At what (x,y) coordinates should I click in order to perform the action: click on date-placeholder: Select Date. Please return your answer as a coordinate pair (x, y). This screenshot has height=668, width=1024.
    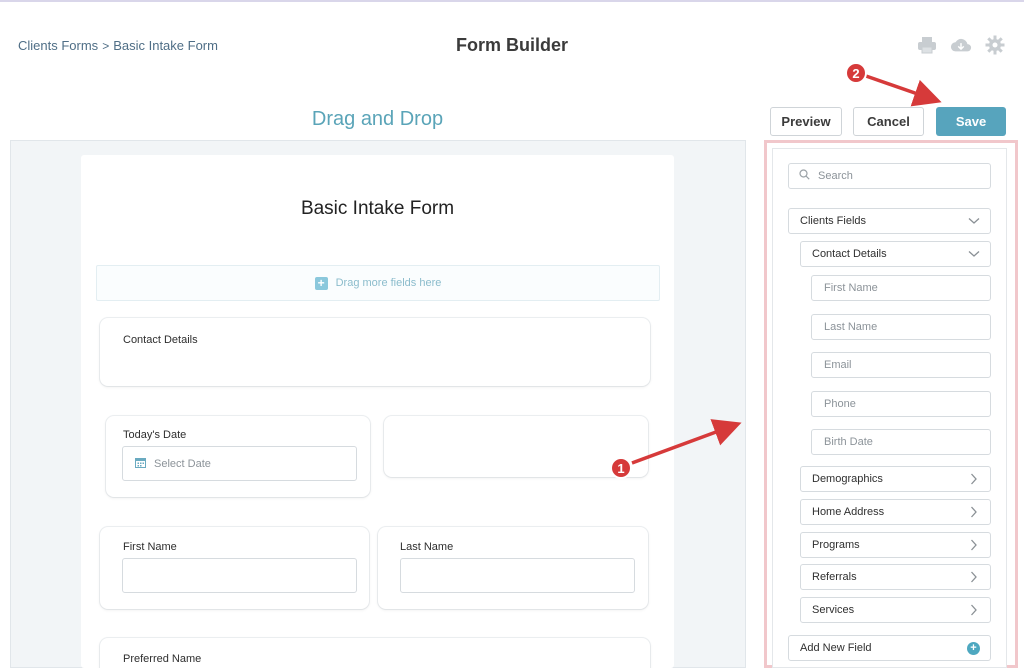
    Looking at the image, I should click on (182, 463).